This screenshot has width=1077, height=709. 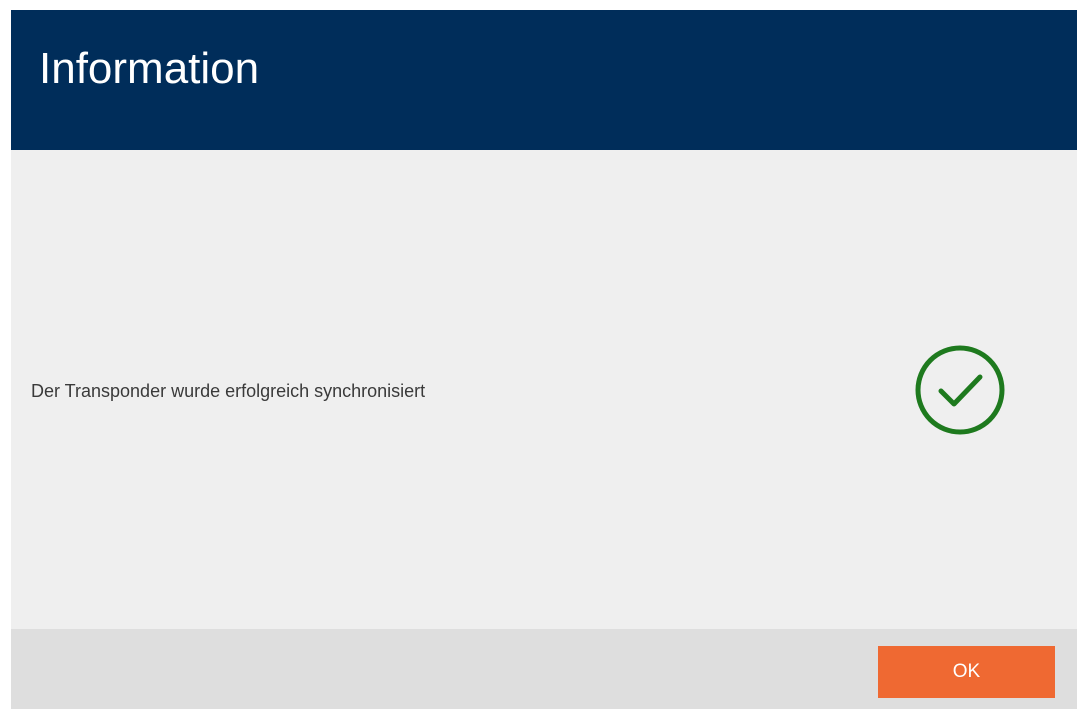 What do you see at coordinates (966, 672) in the screenshot?
I see `ok-button: OK` at bounding box center [966, 672].